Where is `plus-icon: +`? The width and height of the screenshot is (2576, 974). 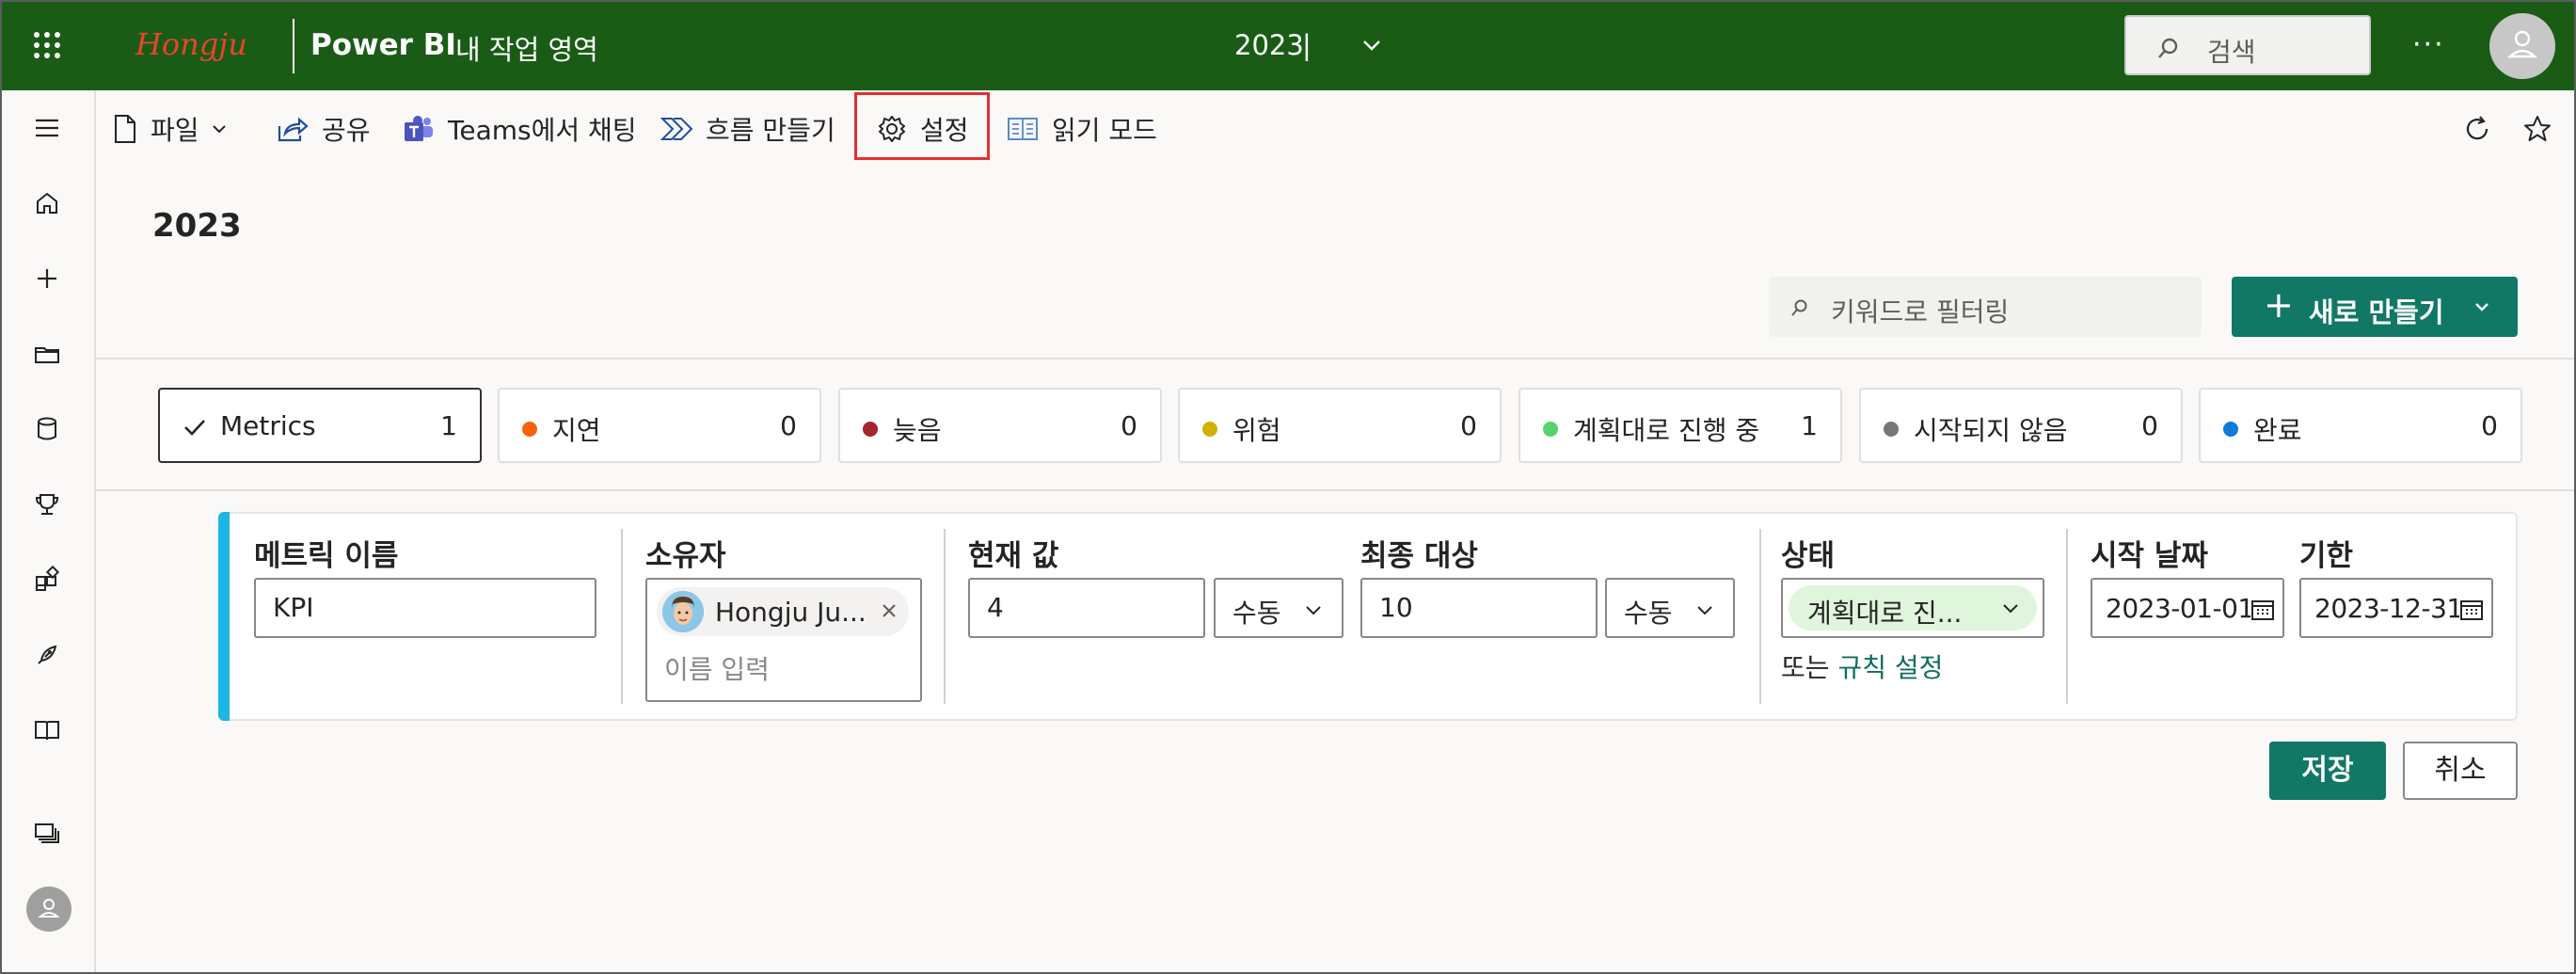
plus-icon: + is located at coordinates (2279, 305).